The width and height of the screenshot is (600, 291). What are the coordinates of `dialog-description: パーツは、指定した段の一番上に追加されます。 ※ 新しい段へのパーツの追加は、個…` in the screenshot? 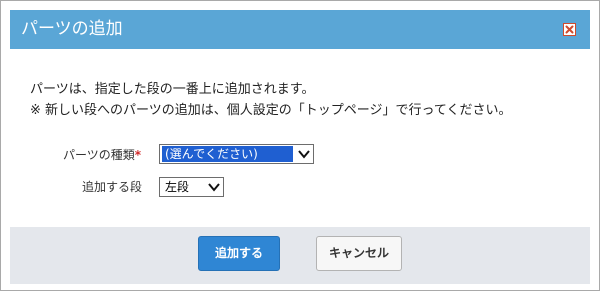 It's located at (270, 100).